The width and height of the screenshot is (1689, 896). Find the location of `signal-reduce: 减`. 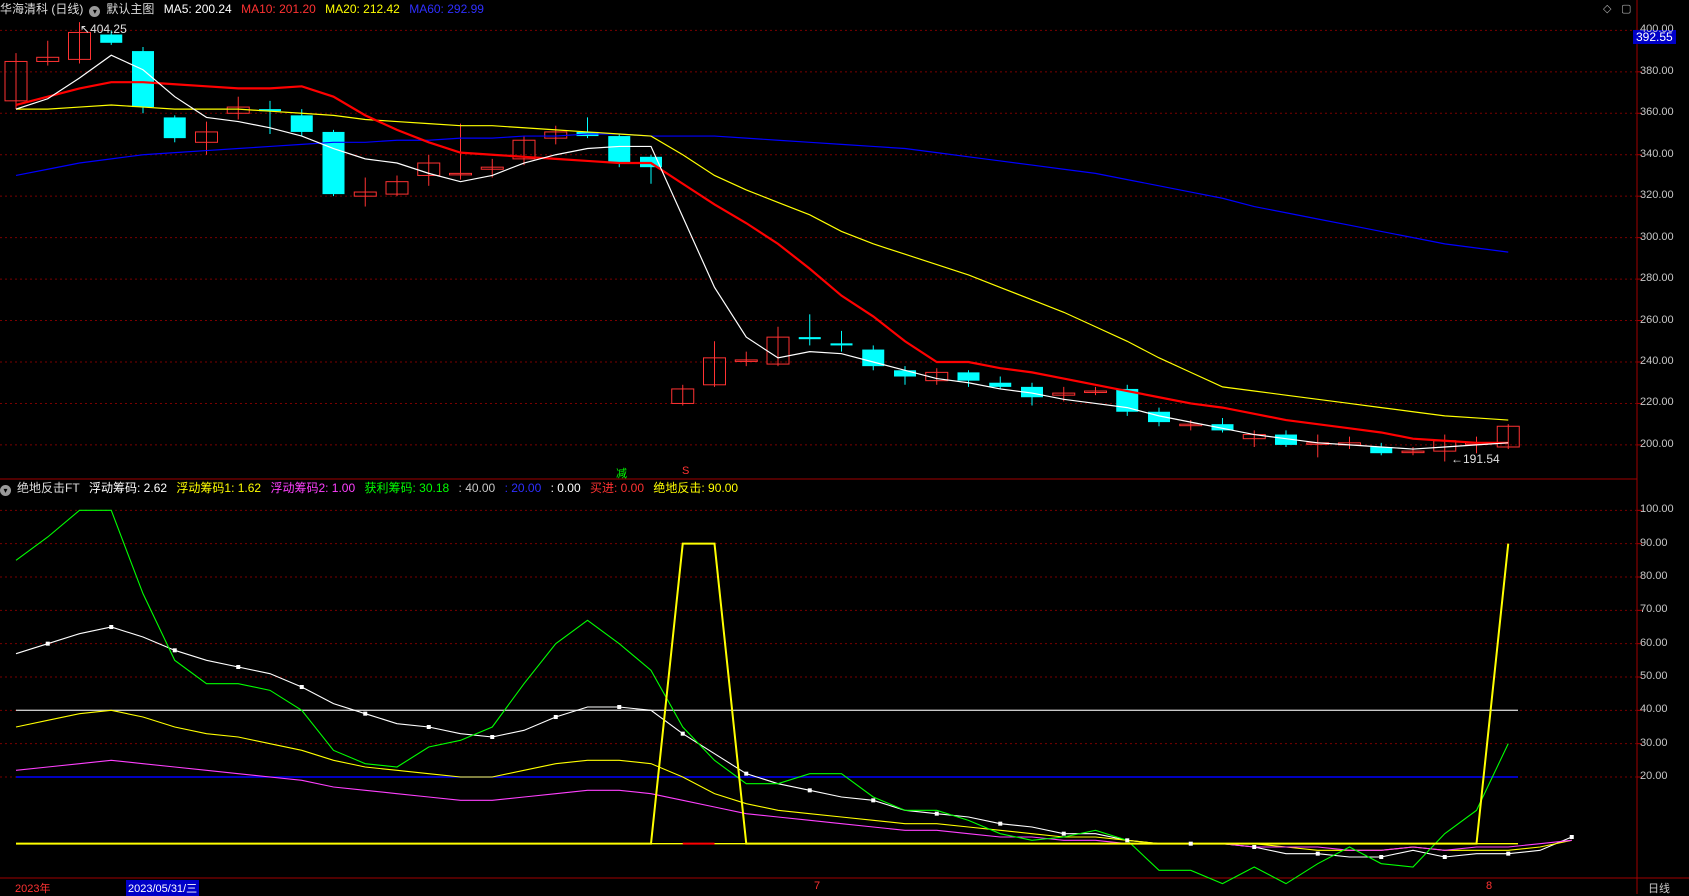

signal-reduce: 减 is located at coordinates (621, 474).